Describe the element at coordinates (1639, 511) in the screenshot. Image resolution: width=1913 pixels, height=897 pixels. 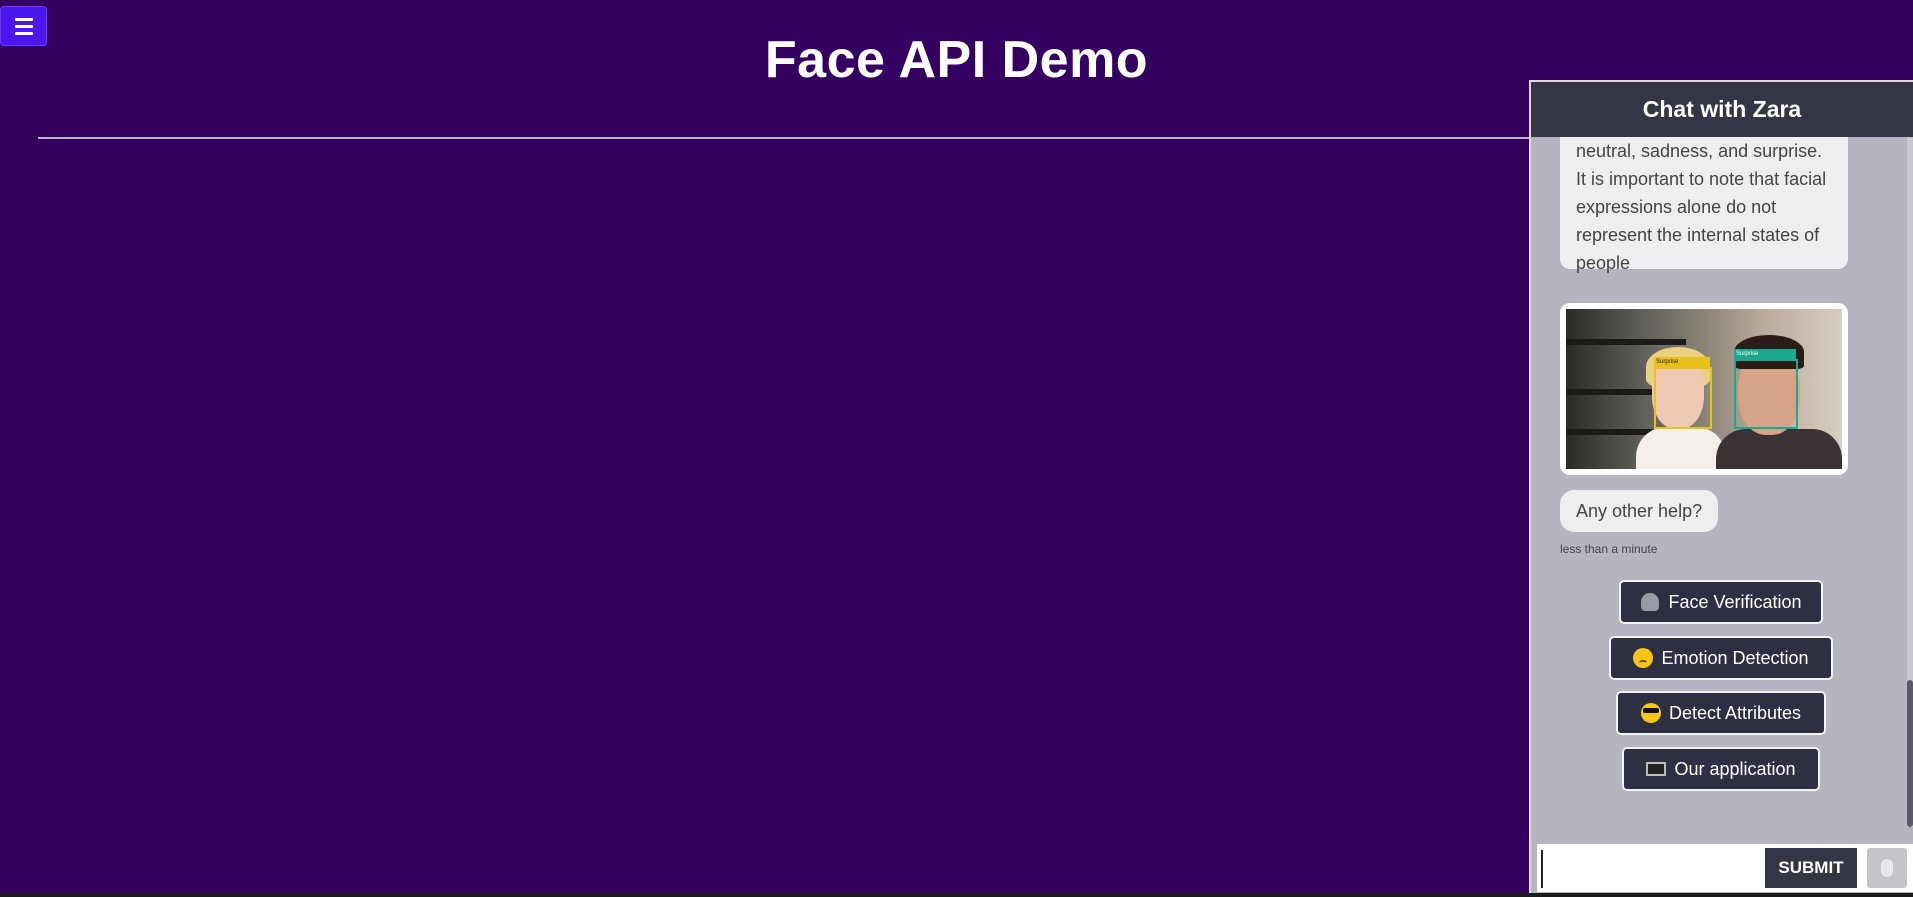
I see `bot-message-help: Any other help?` at that location.